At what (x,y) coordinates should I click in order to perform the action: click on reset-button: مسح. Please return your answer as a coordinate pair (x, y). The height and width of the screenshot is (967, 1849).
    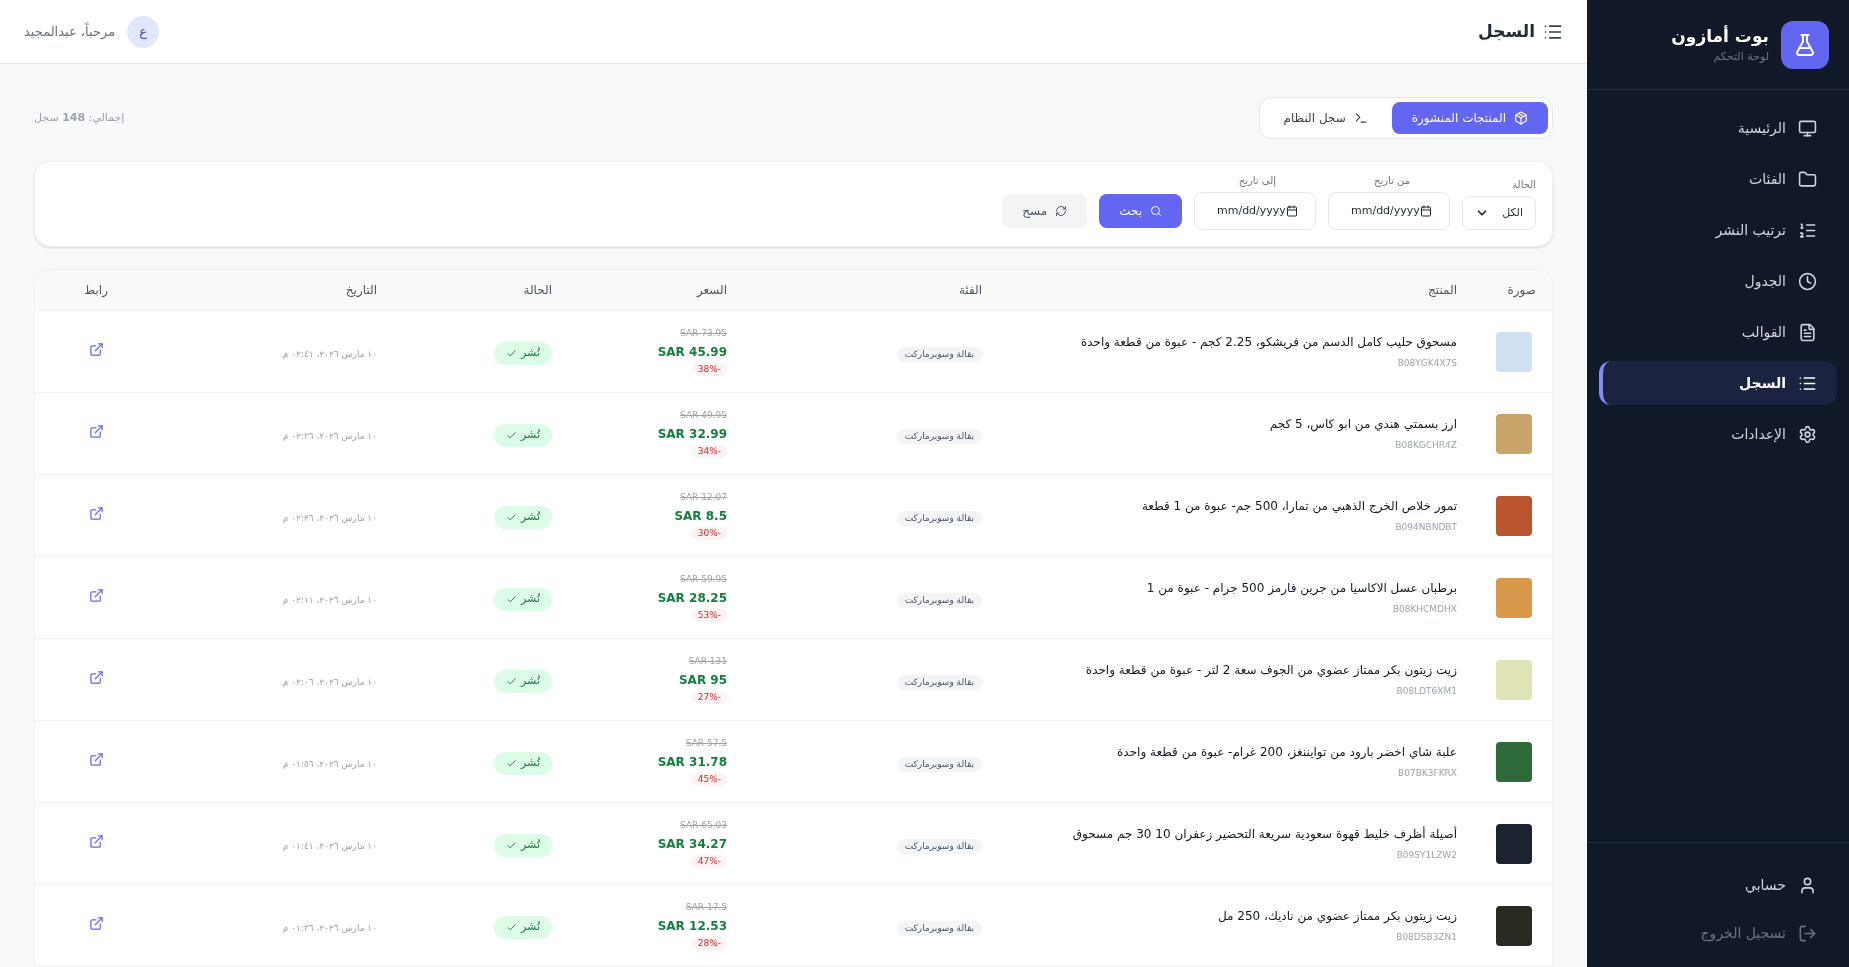
    Looking at the image, I should click on (1045, 210).